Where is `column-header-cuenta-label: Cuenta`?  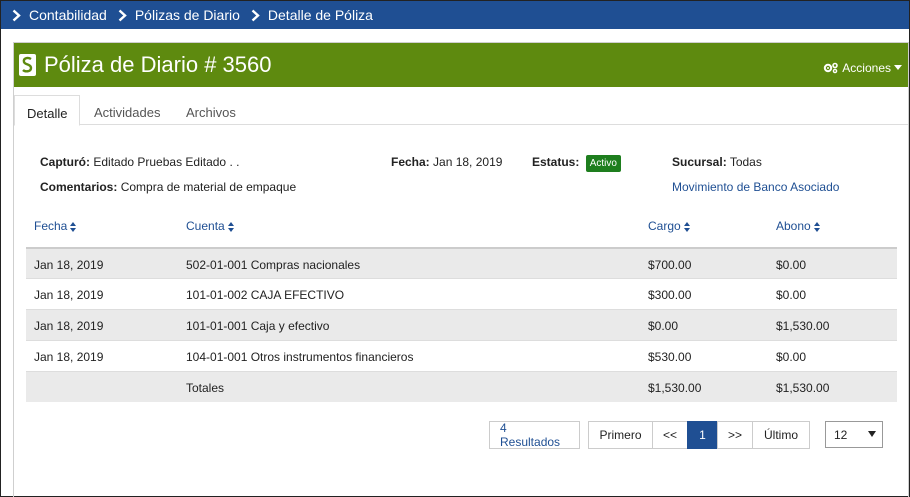 column-header-cuenta-label: Cuenta is located at coordinates (205, 226).